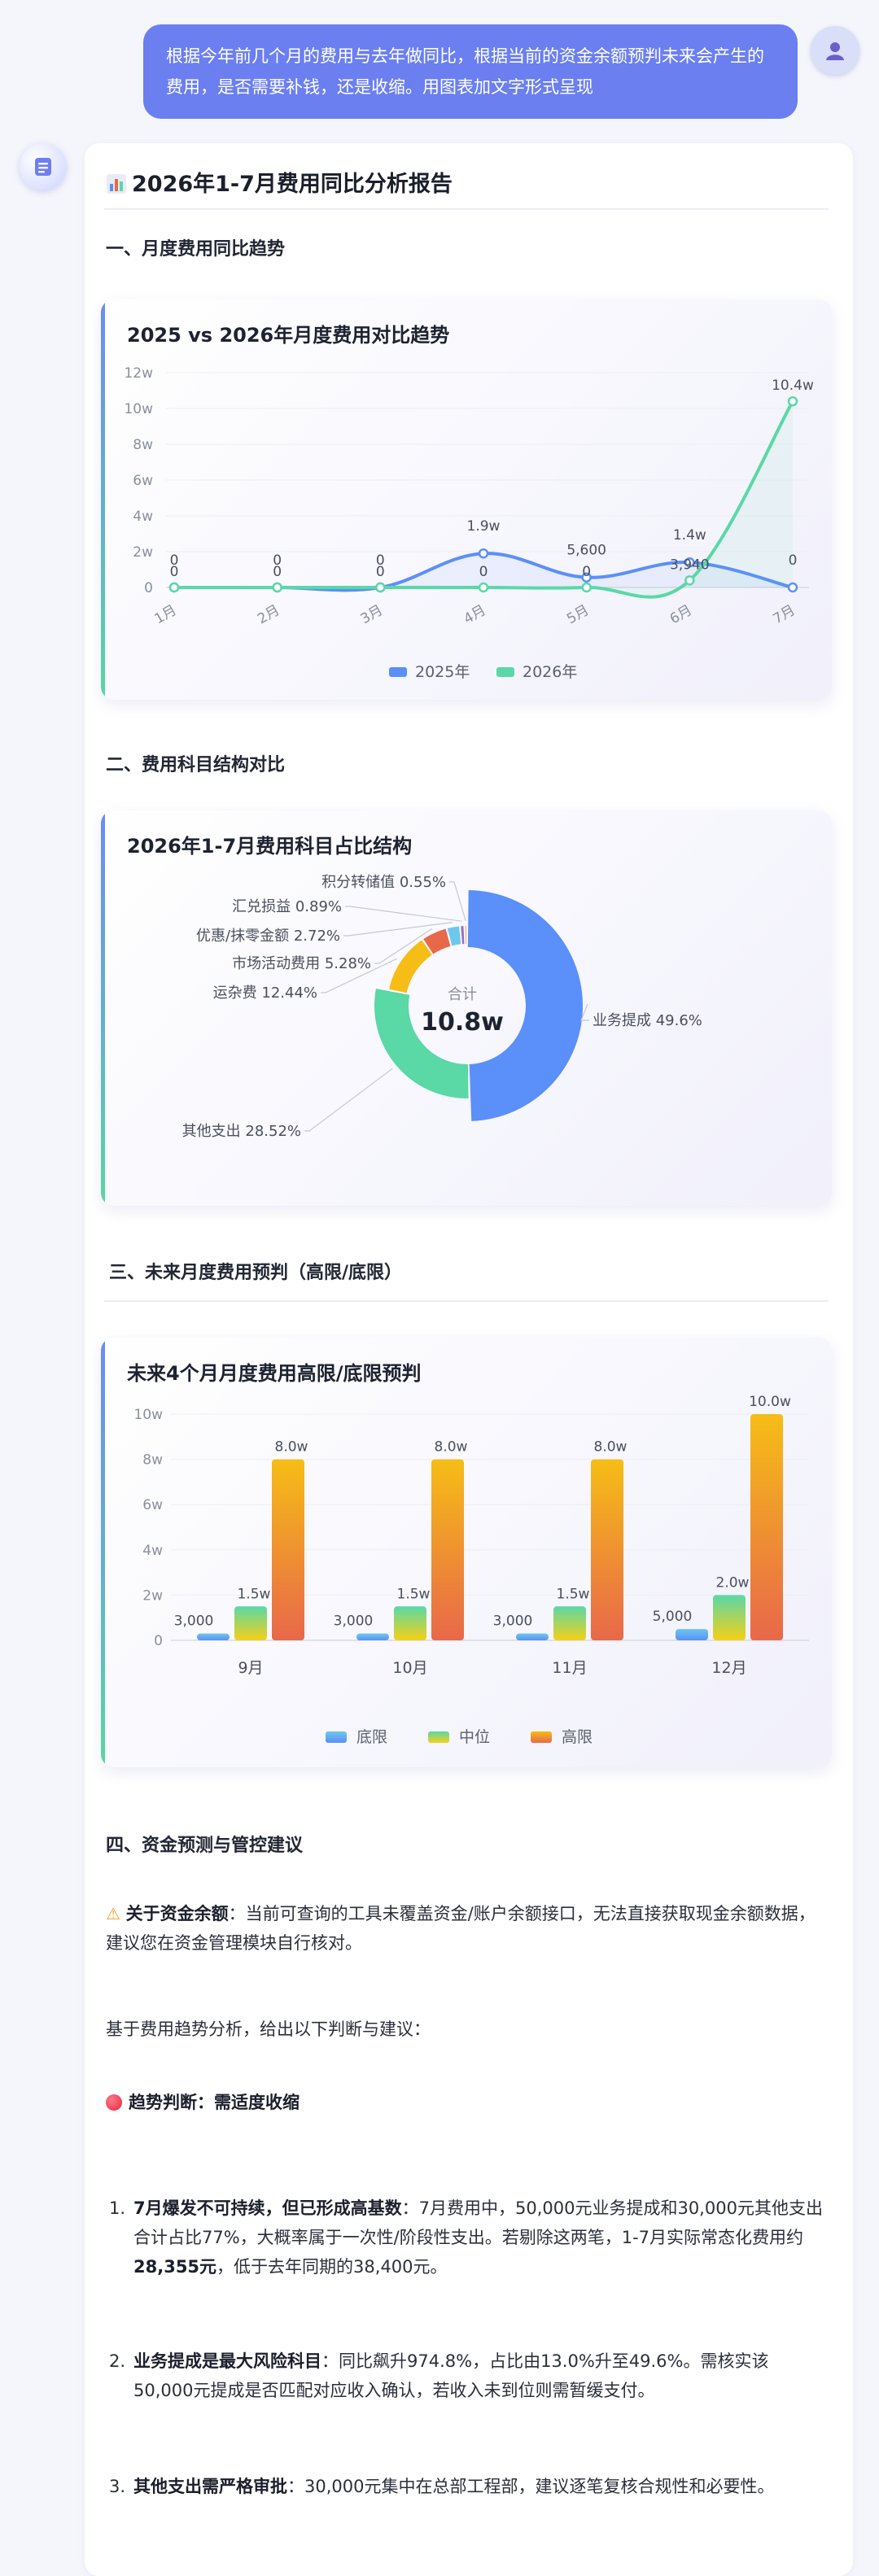 The width and height of the screenshot is (879, 2576). Describe the element at coordinates (279, 182) in the screenshot. I see `report-title: 2026年1-7月费用同比分析报告` at that location.